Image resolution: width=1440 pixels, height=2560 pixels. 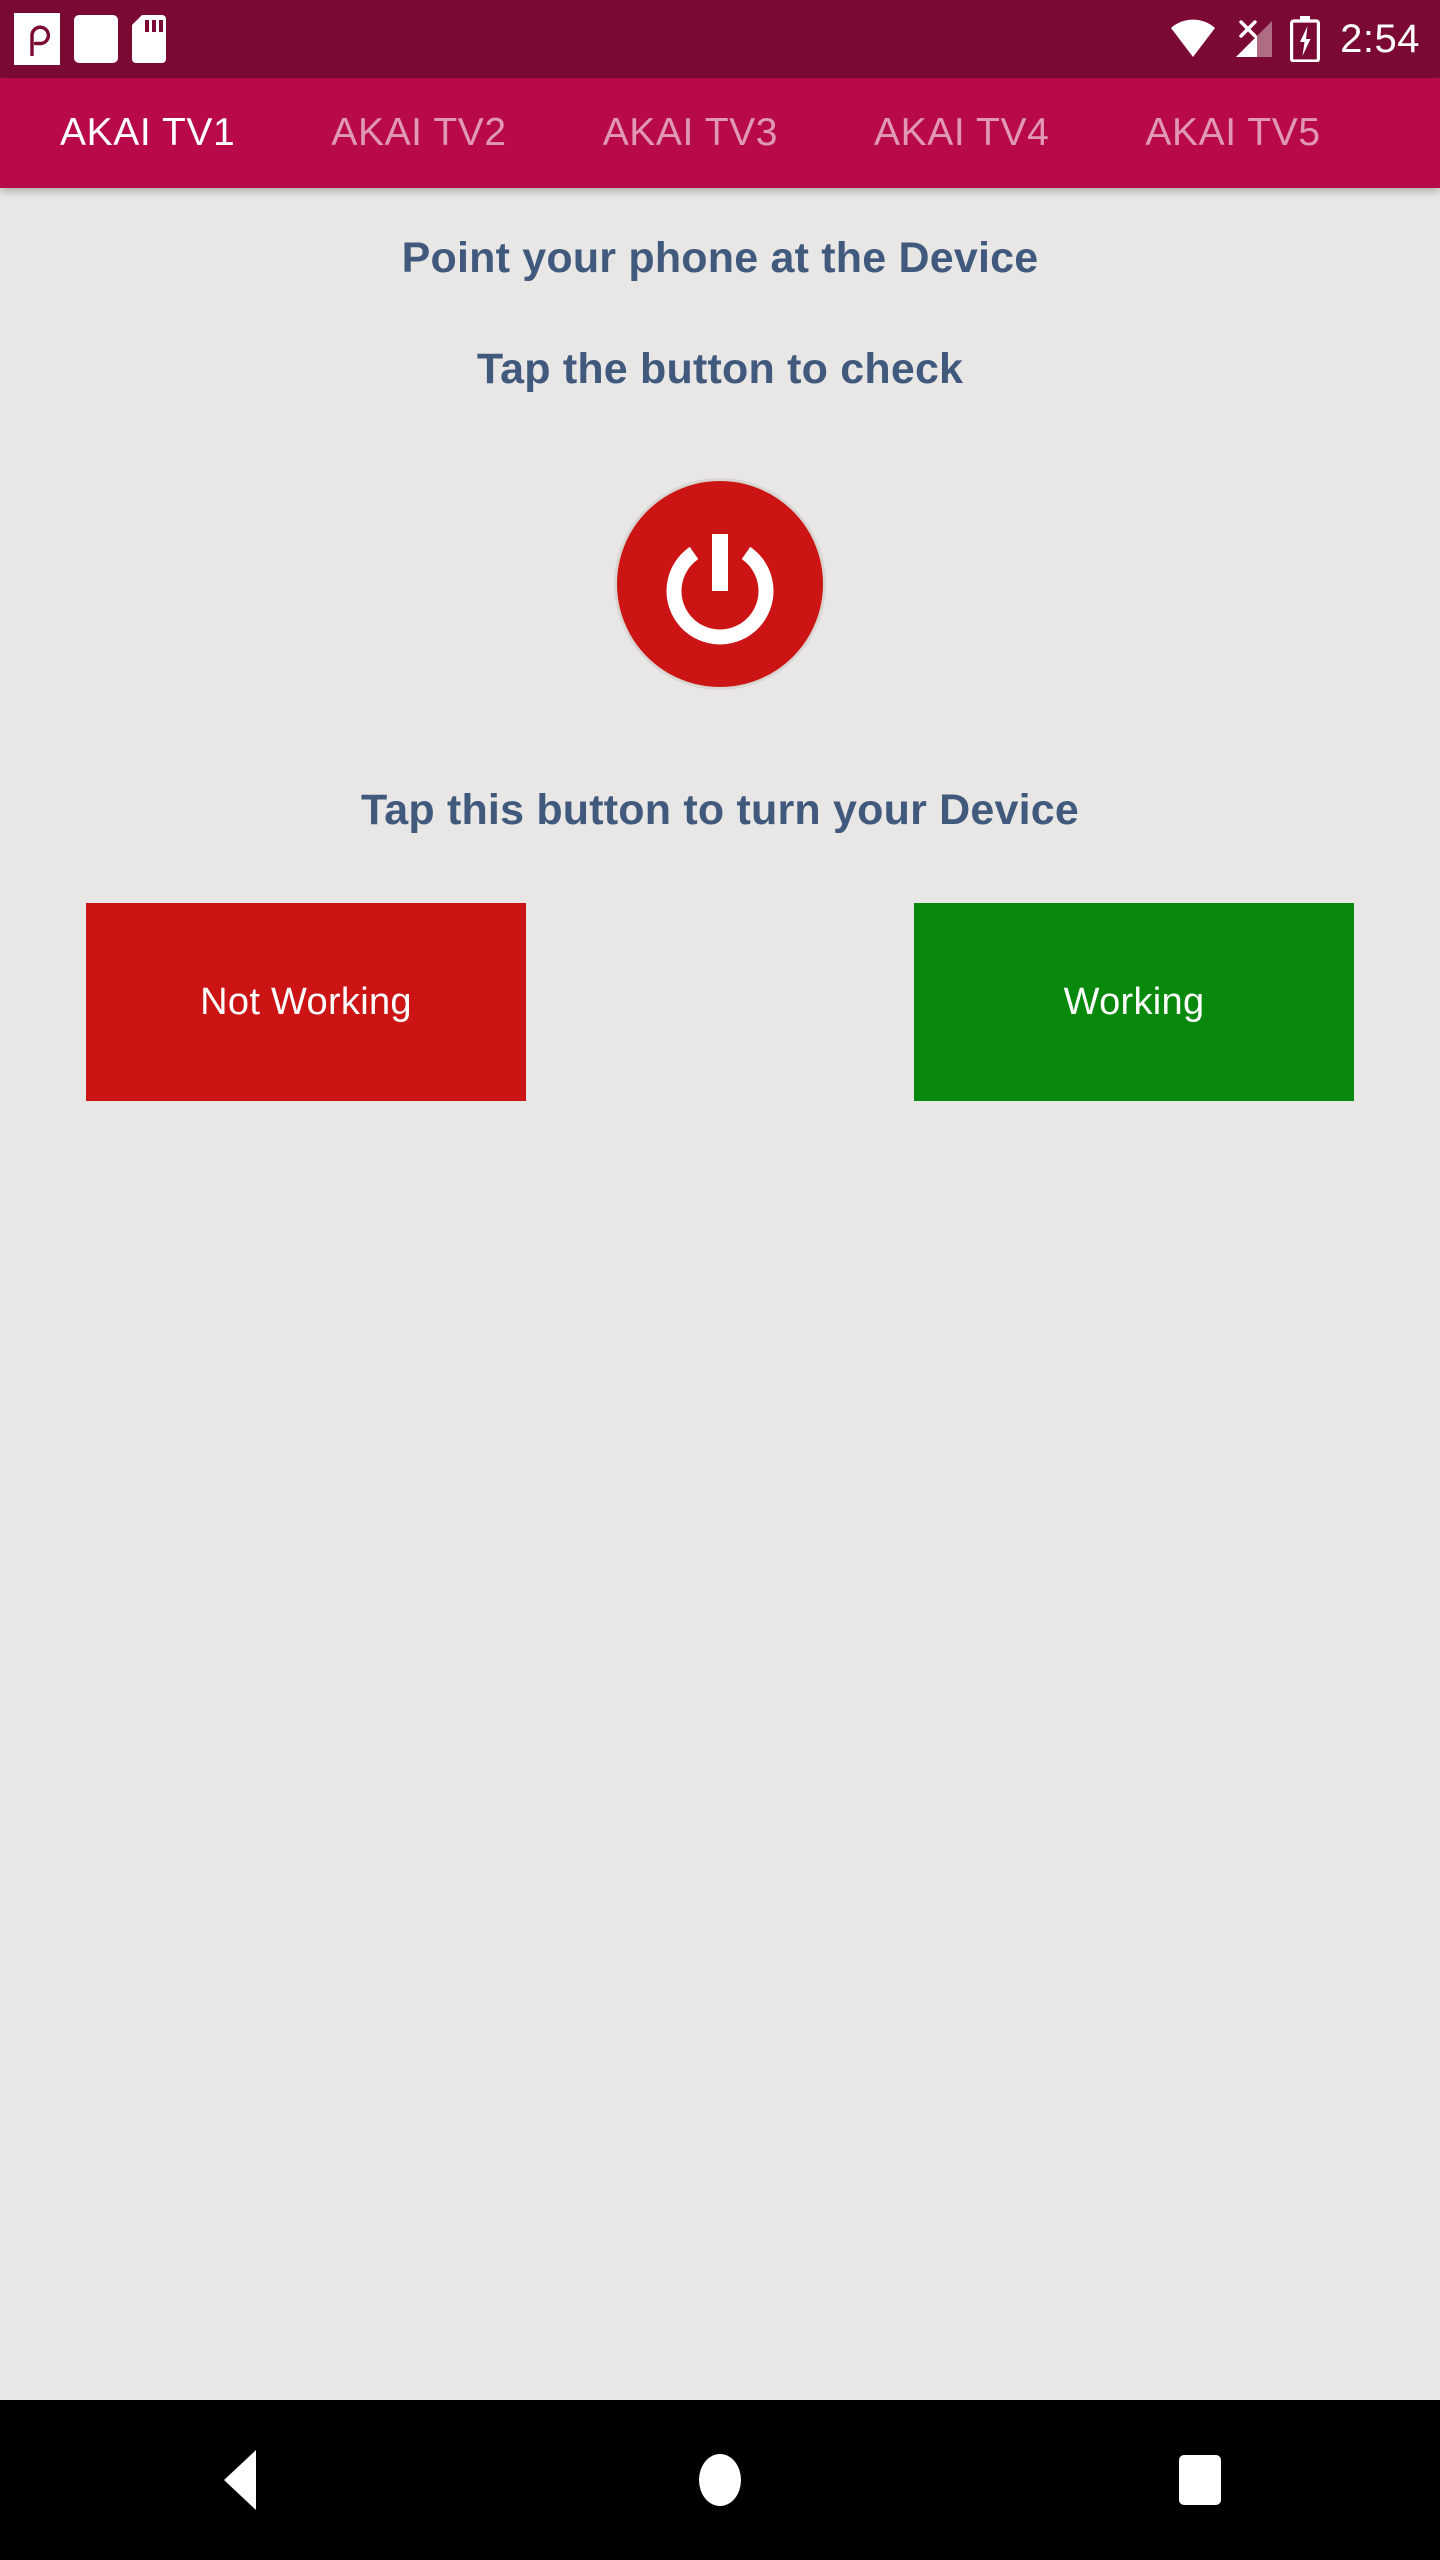 I want to click on power-button-container, so click(x=720, y=584).